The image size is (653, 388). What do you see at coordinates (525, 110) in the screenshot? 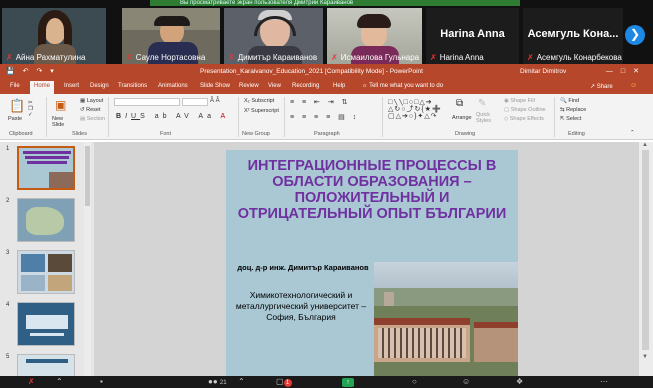
I see `shape-outline-button: ▢ Shape Outline` at bounding box center [525, 110].